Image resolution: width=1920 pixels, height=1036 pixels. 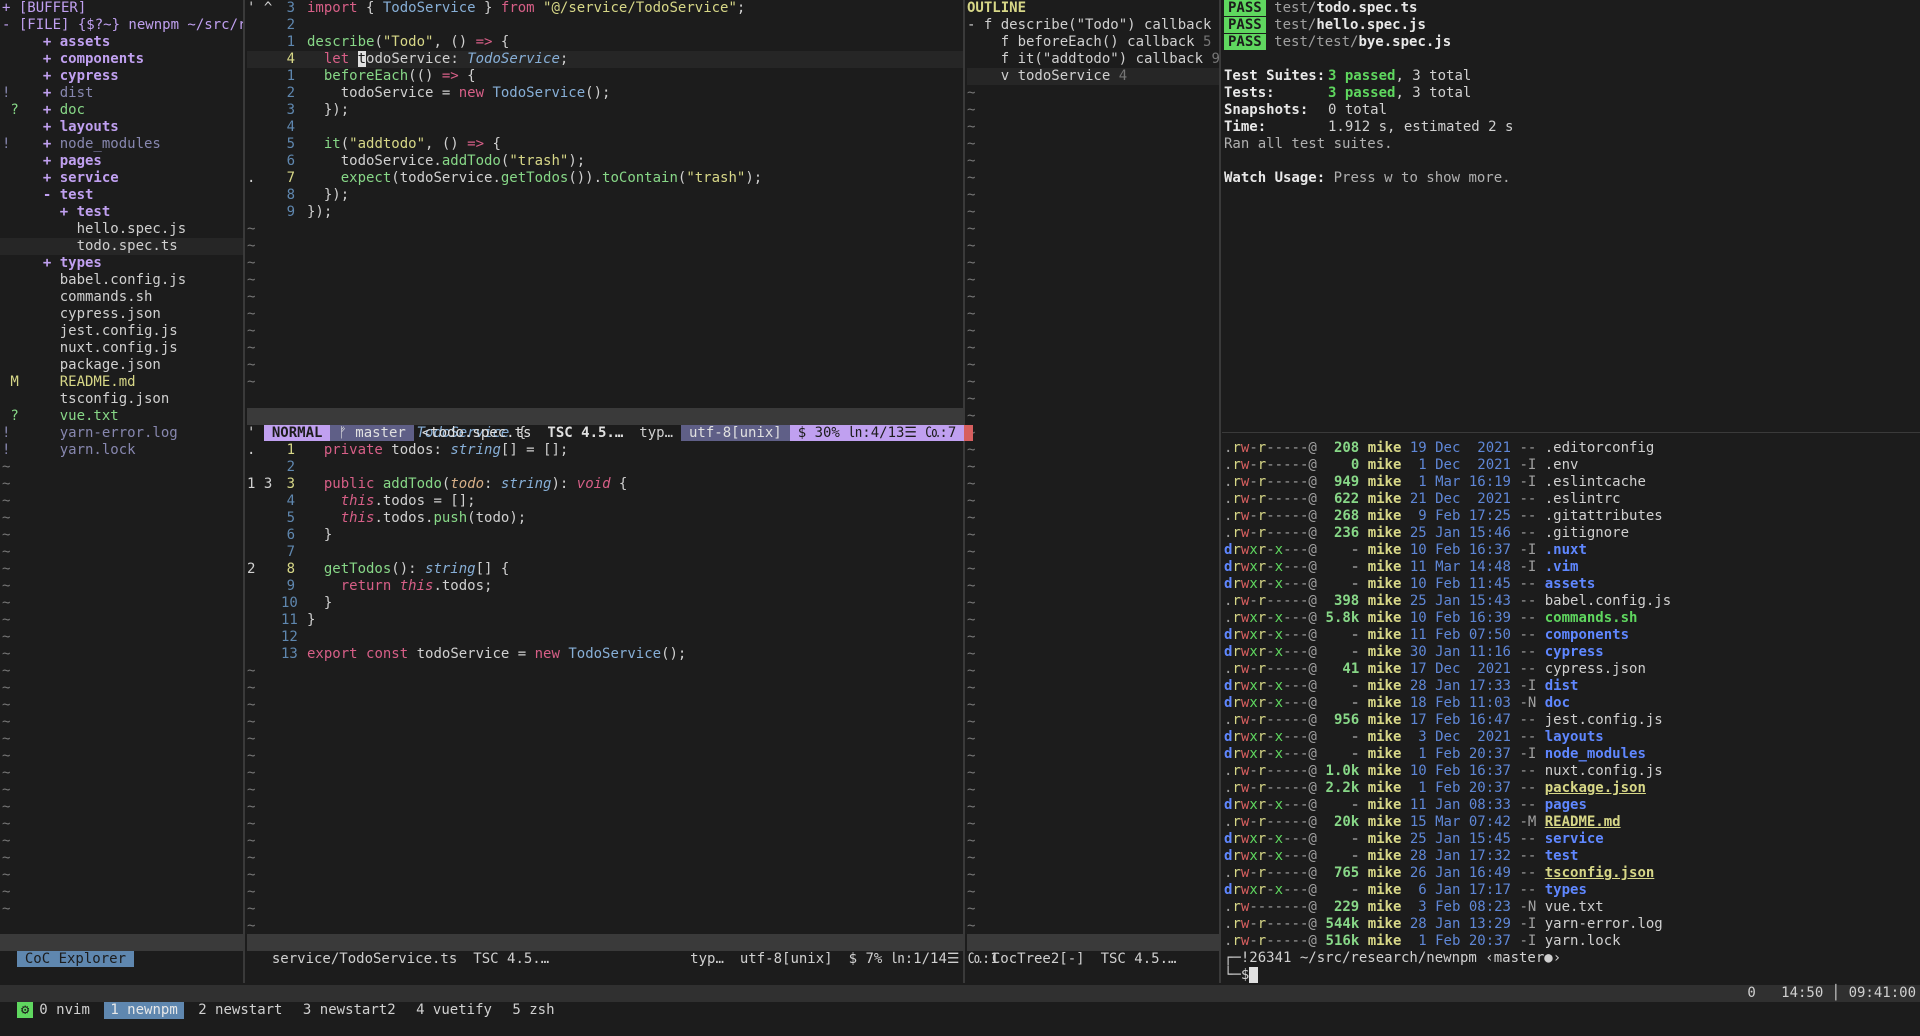 What do you see at coordinates (121, 42) in the screenshot?
I see `explorer-item: + assets` at bounding box center [121, 42].